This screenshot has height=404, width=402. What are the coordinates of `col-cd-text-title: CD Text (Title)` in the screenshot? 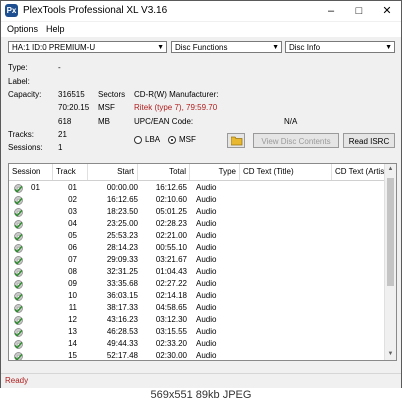 It's located at (286, 172).